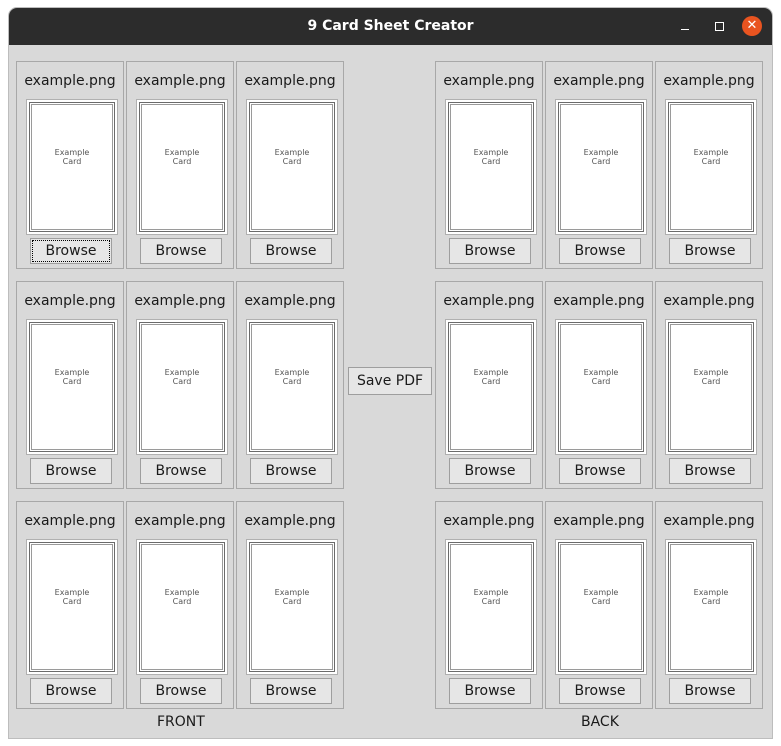 The image size is (781, 746). What do you see at coordinates (685, 26) in the screenshot?
I see `minimize-button` at bounding box center [685, 26].